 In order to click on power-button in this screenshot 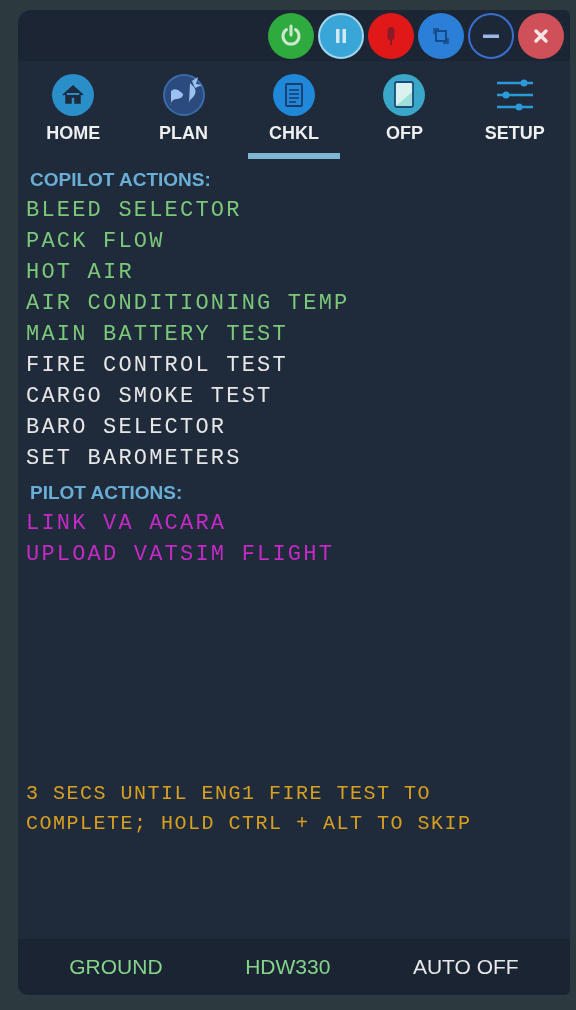, I will do `click(291, 35)`.